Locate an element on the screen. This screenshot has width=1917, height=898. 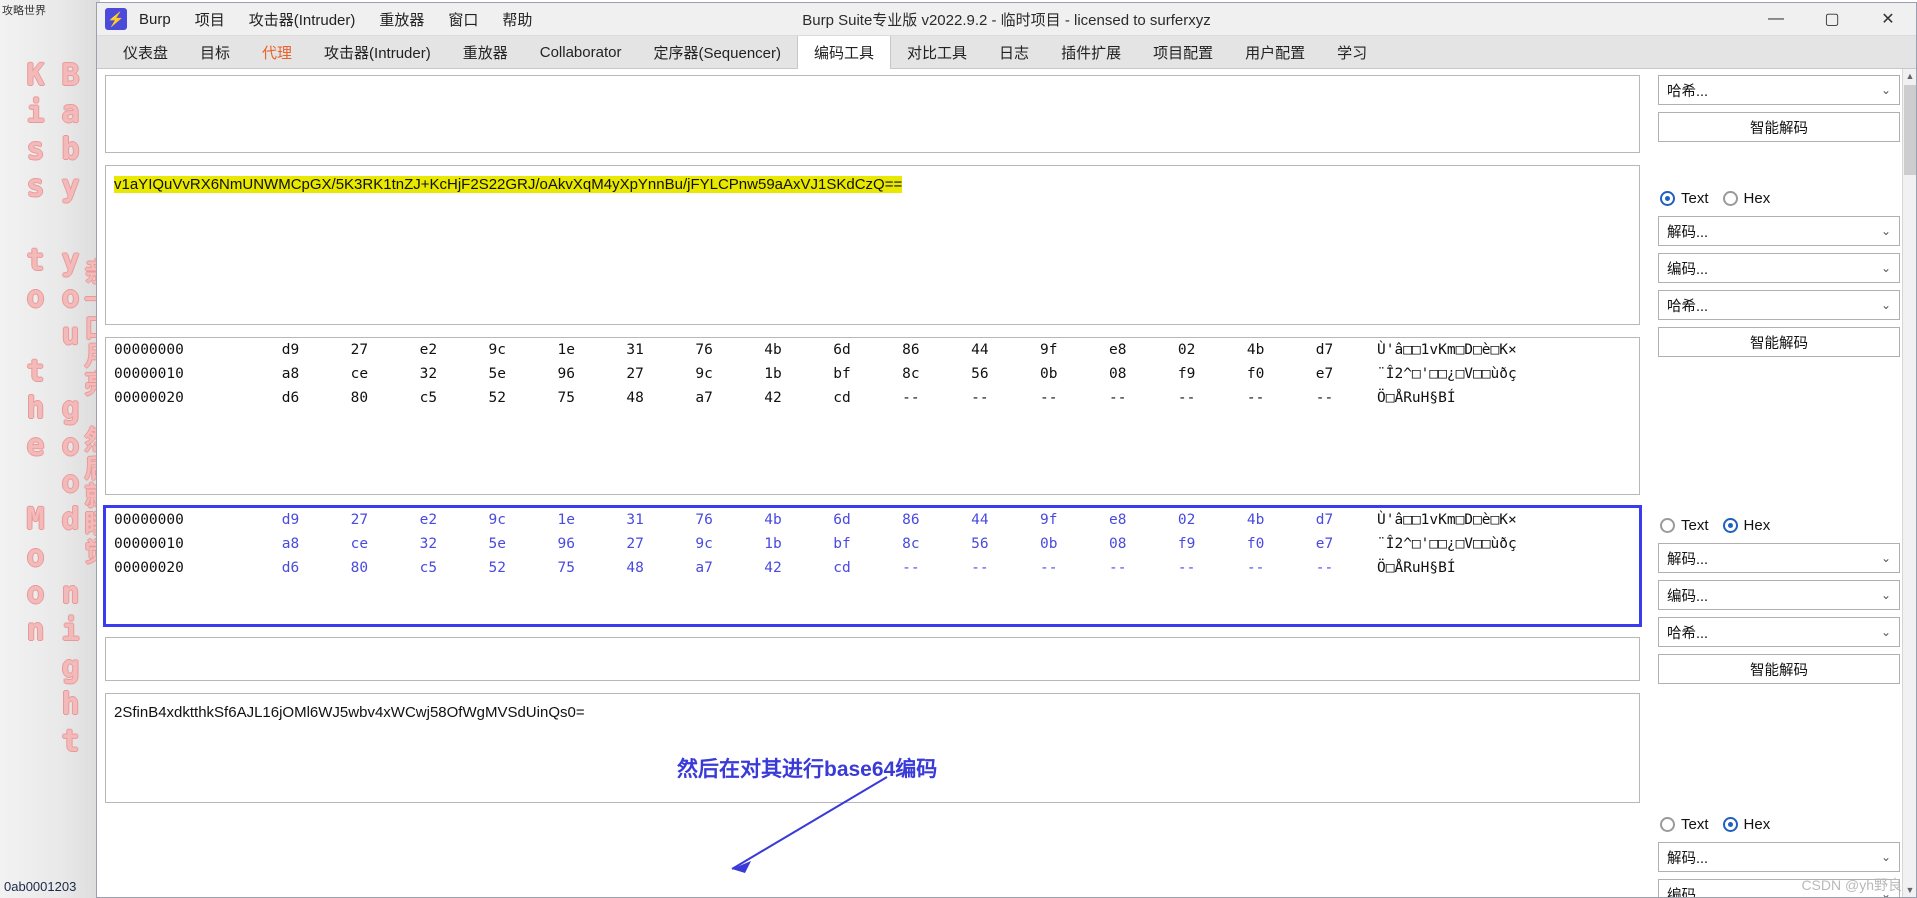
hexdump-byte: e2 is located at coordinates (428, 350).